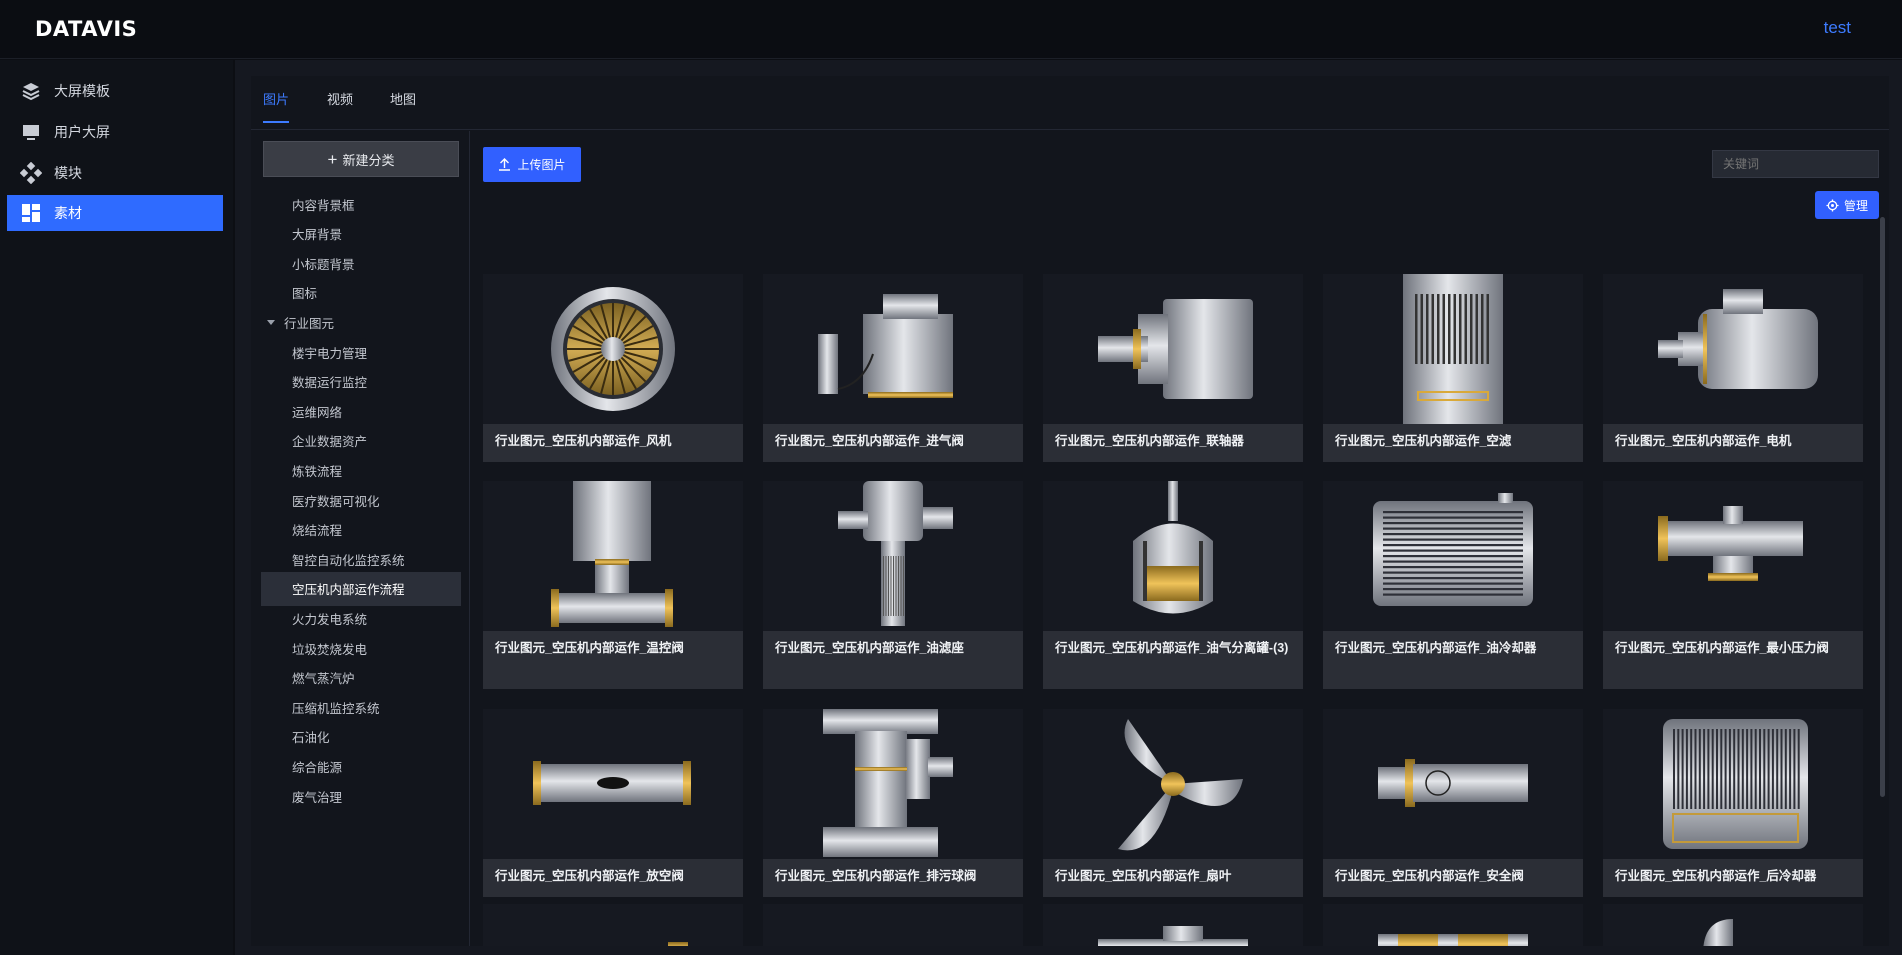  What do you see at coordinates (613, 660) in the screenshot?
I see `image-caption: 行业图元_空压机内部运作_温控阀` at bounding box center [613, 660].